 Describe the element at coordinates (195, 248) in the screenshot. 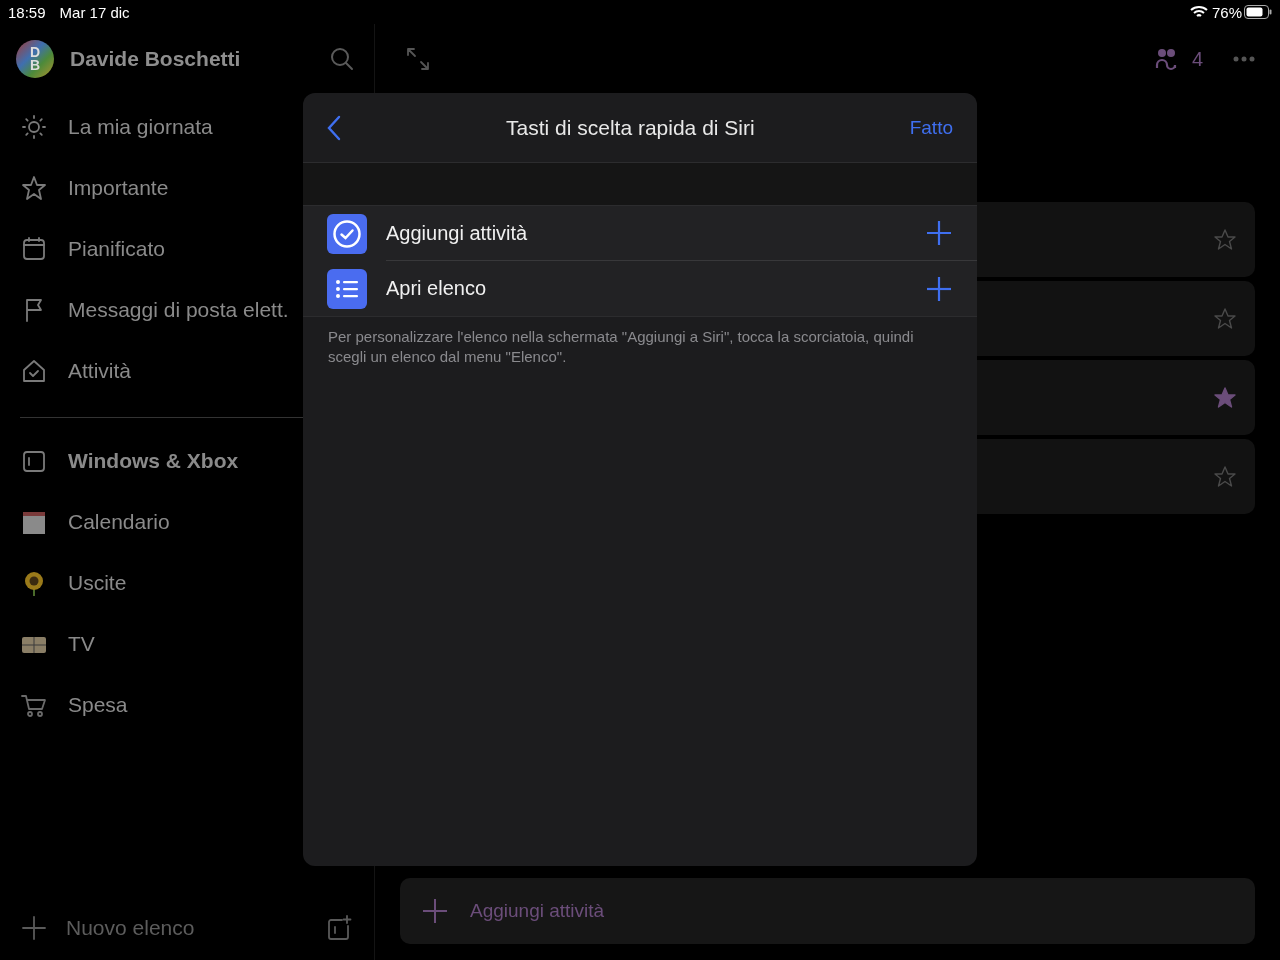

I see `sidebar-item: Pianificato` at that location.